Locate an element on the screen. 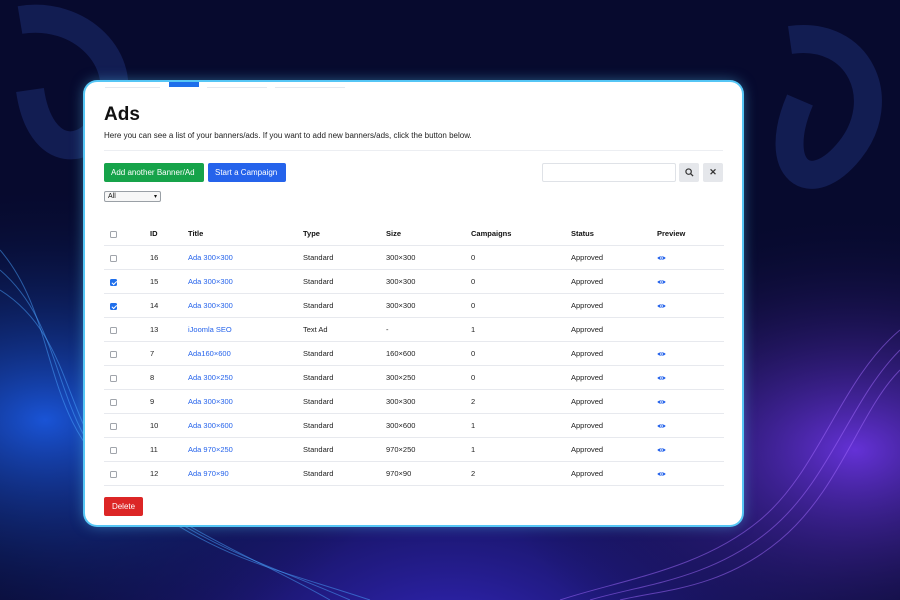 This screenshot has width=900, height=600. header-status: Status is located at coordinates (614, 234).